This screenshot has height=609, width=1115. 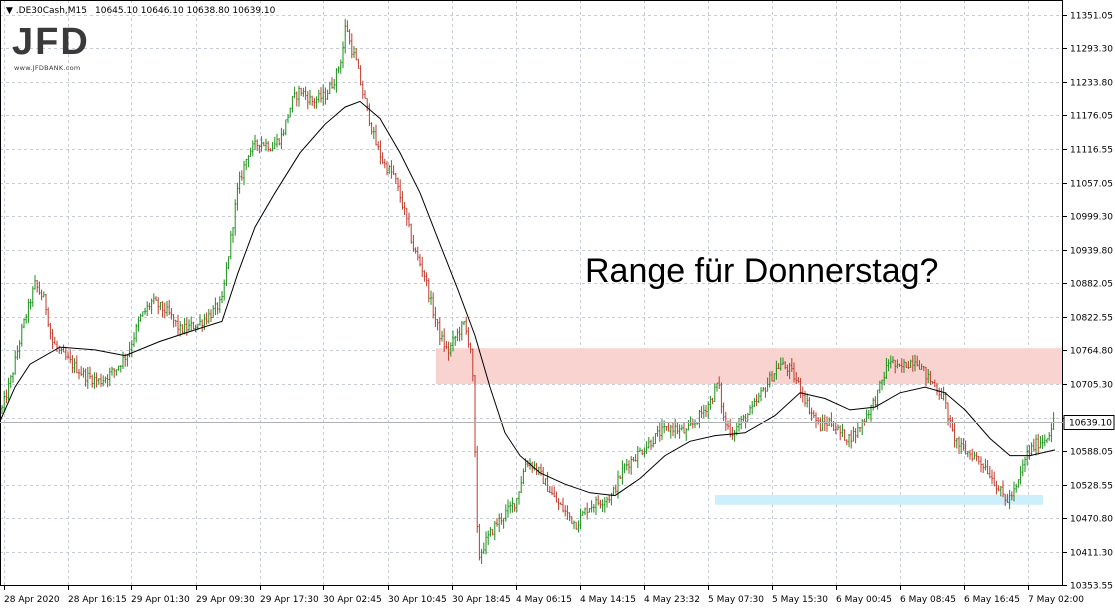 I want to click on y-tick-label: 10353.55, so click(x=1091, y=587).